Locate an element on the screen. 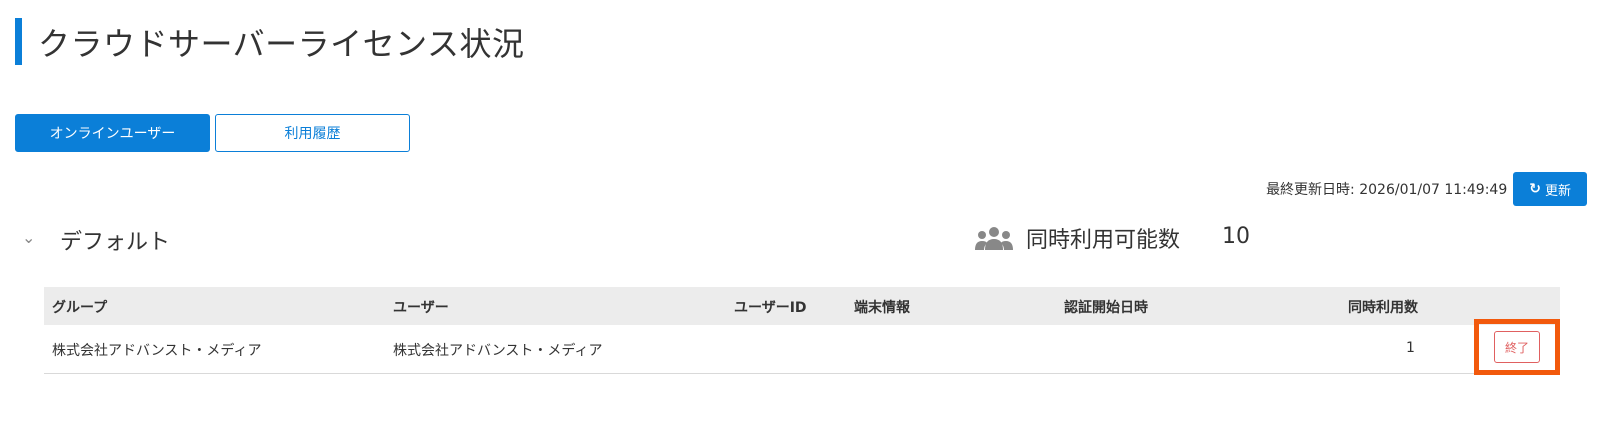  refresh-button-label: 更新 is located at coordinates (1557, 191).